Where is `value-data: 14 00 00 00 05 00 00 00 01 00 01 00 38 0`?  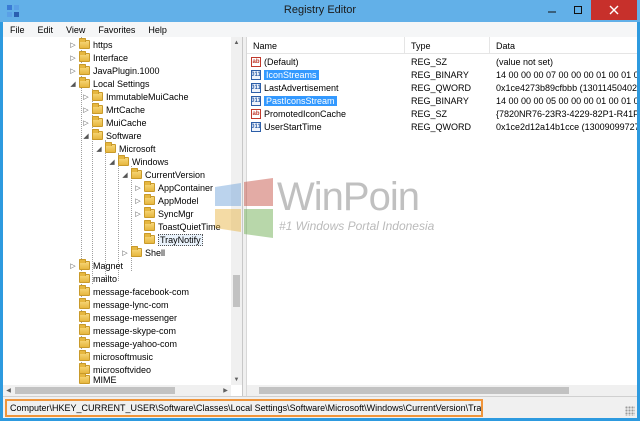 value-data: 14 00 00 00 05 00 00 00 01 00 01 00 38 0 is located at coordinates (566, 100).